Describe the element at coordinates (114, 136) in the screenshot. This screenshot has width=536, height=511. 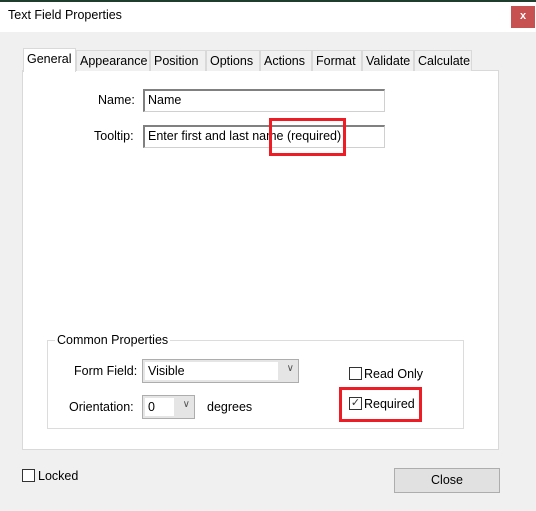
I see `tooltip-label: Tooltip:` at that location.